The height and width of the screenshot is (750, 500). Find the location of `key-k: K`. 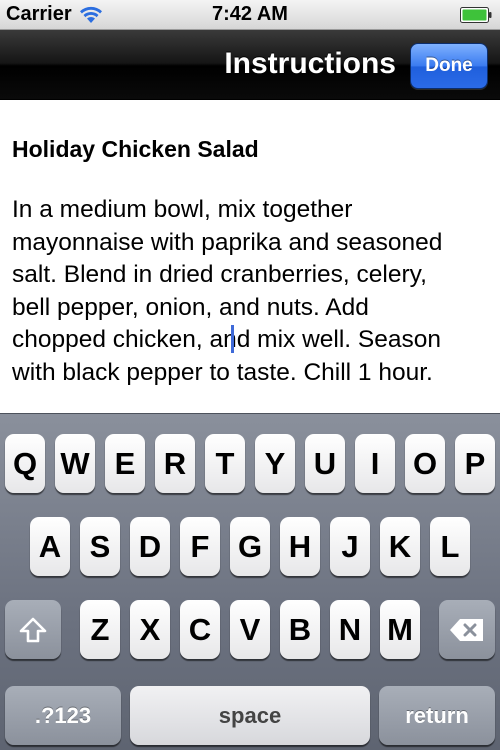

key-k: K is located at coordinates (400, 546).